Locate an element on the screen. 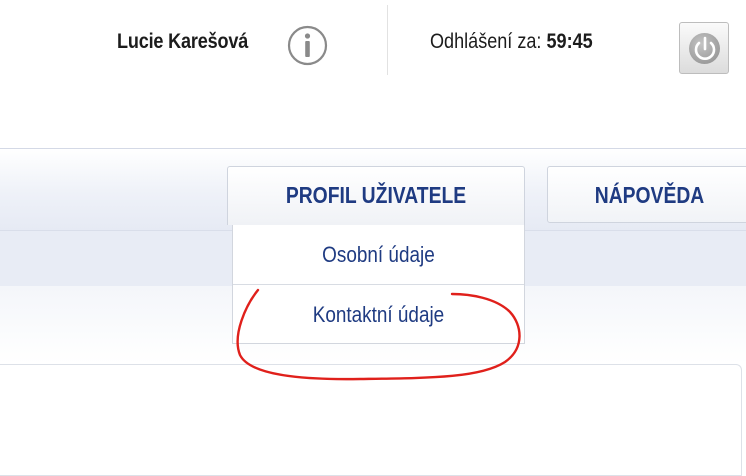 This screenshot has height=476, width=746. menu-item-label: Osobní údaje is located at coordinates (378, 254).